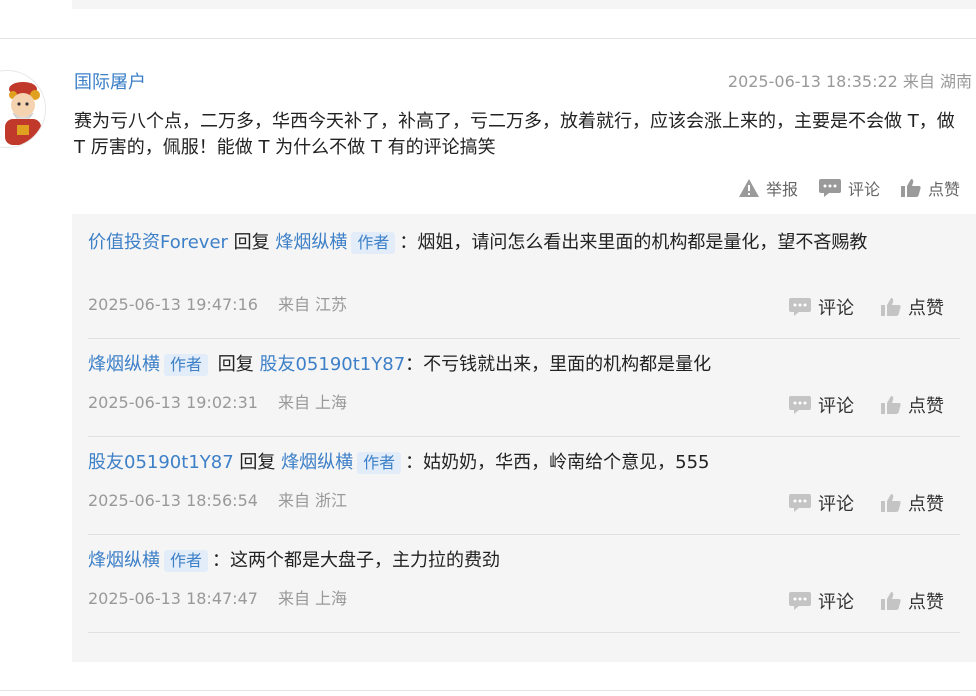 This screenshot has width=976, height=696. What do you see at coordinates (356, 560) in the screenshot?
I see `reply-body: ：这两个都是大盘子，主力拉的费劲` at bounding box center [356, 560].